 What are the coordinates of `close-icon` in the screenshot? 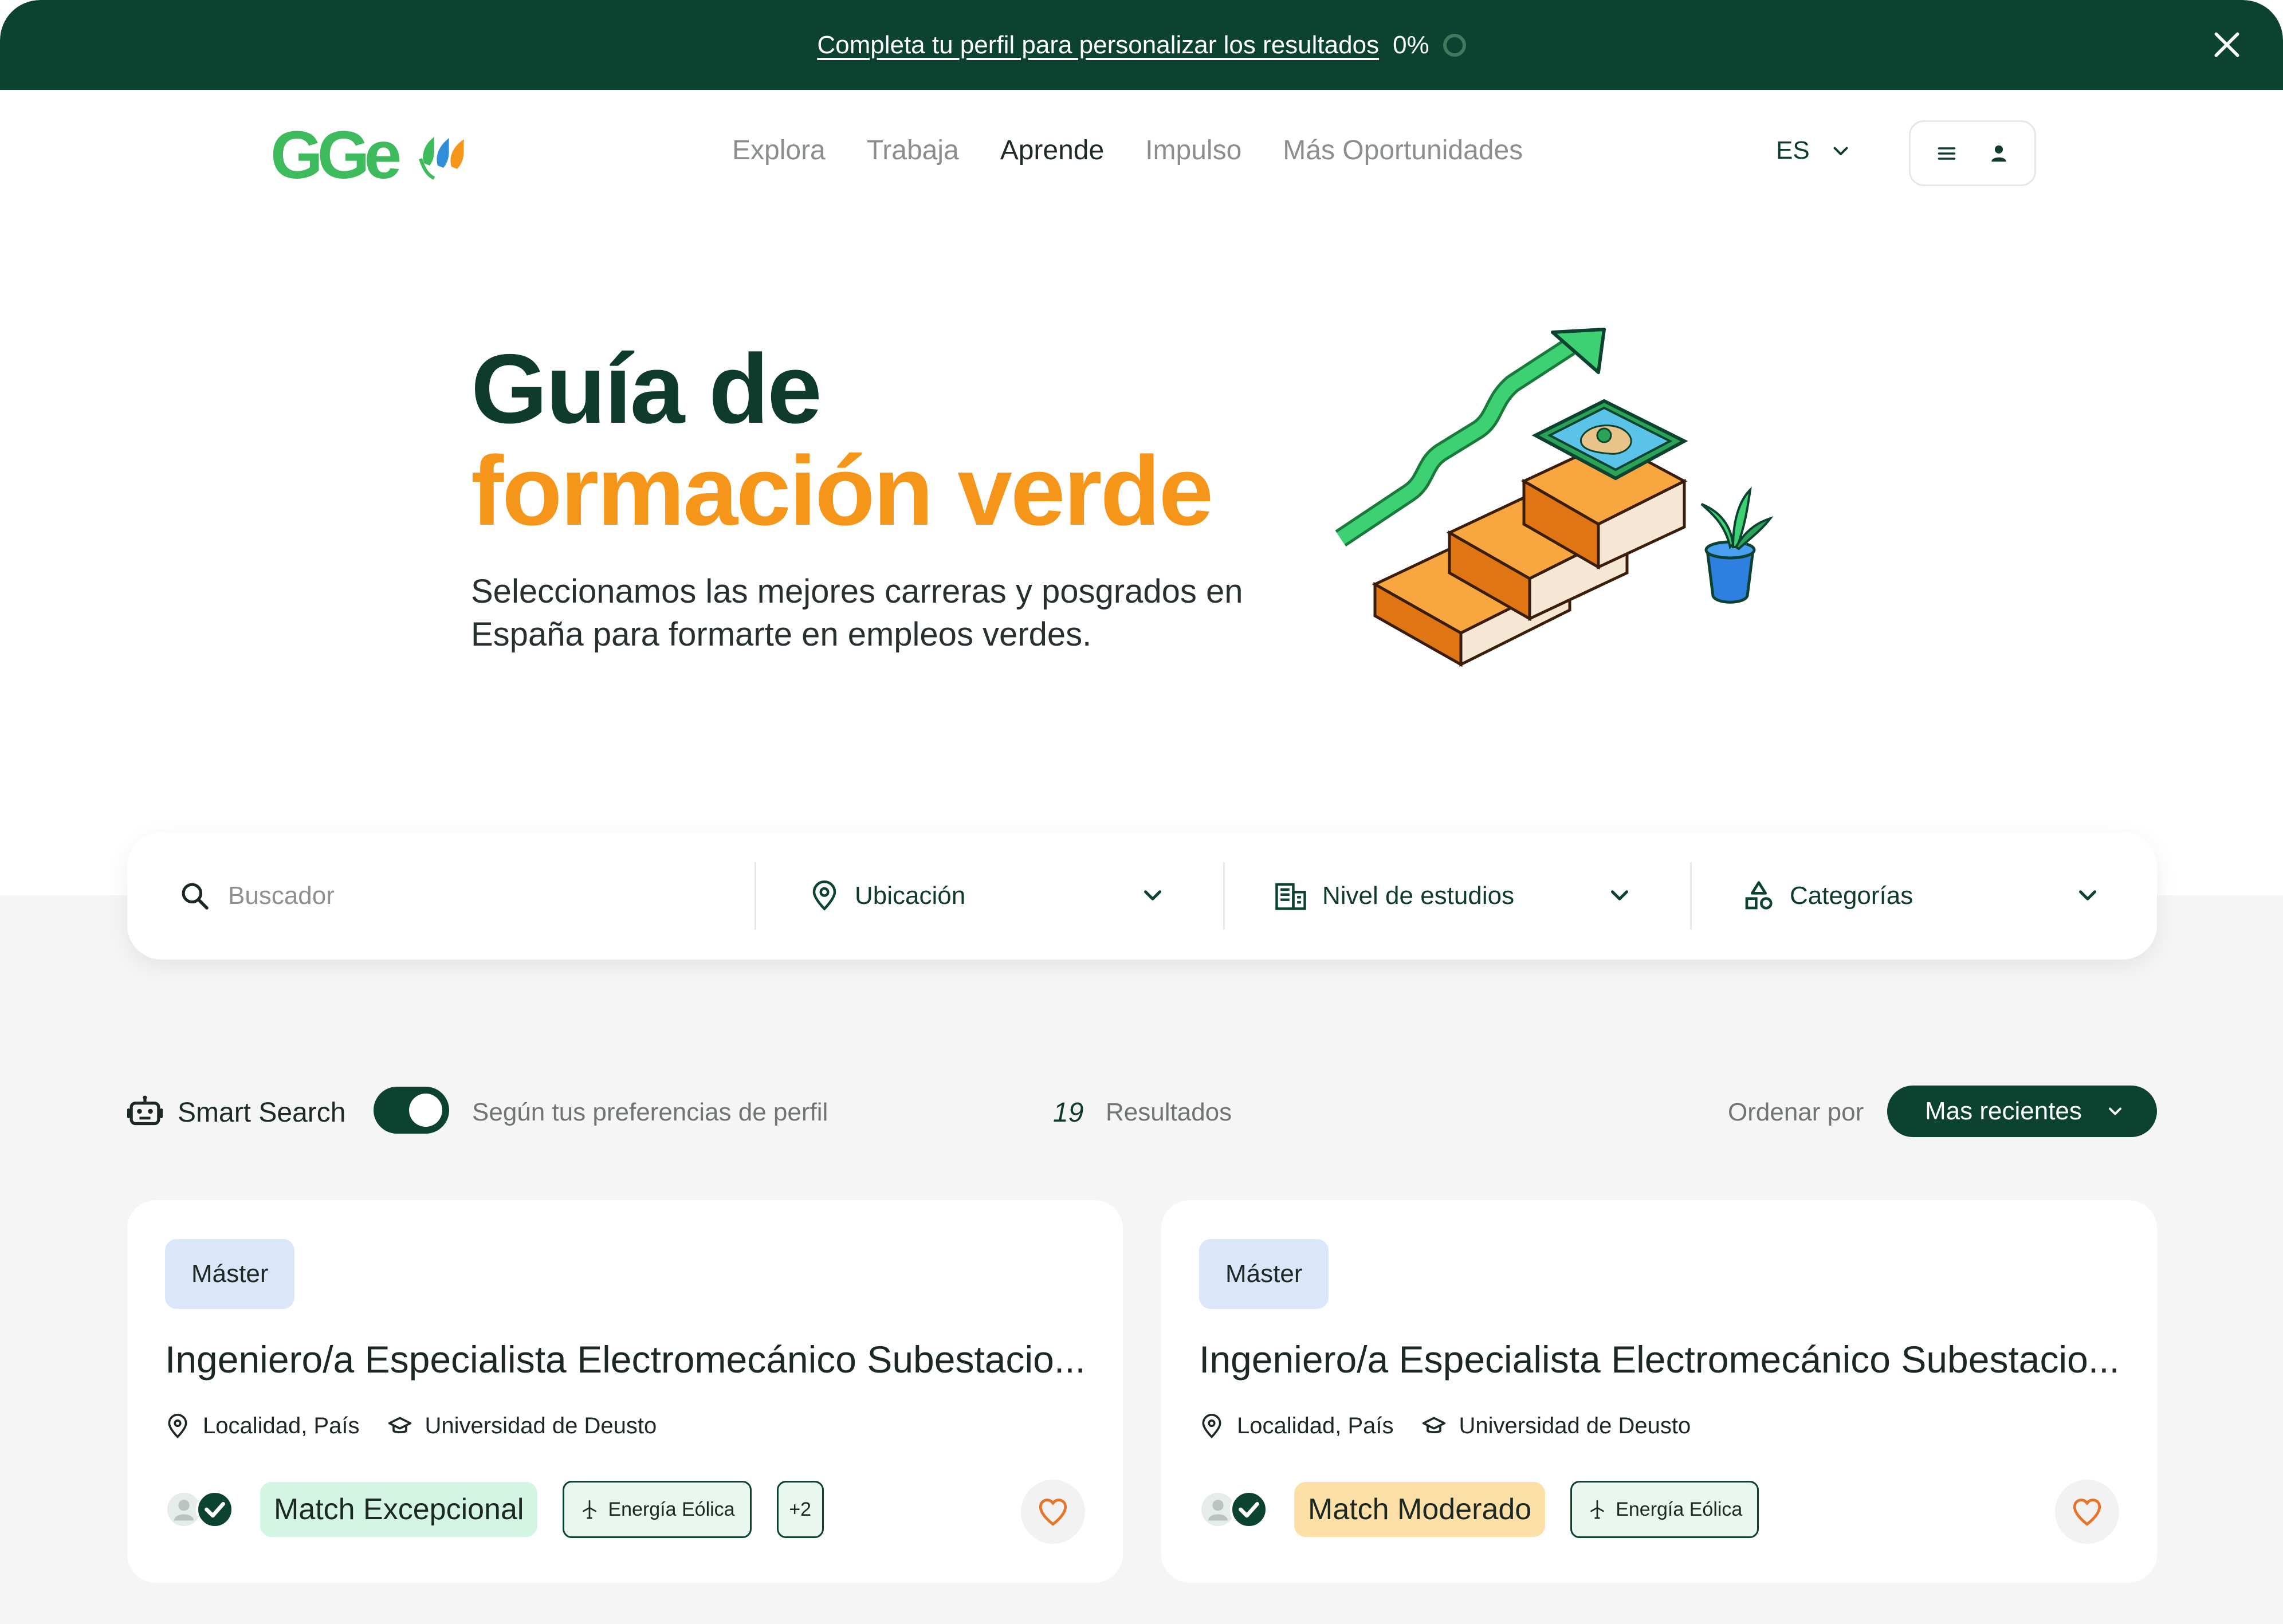 It's located at (2227, 45).